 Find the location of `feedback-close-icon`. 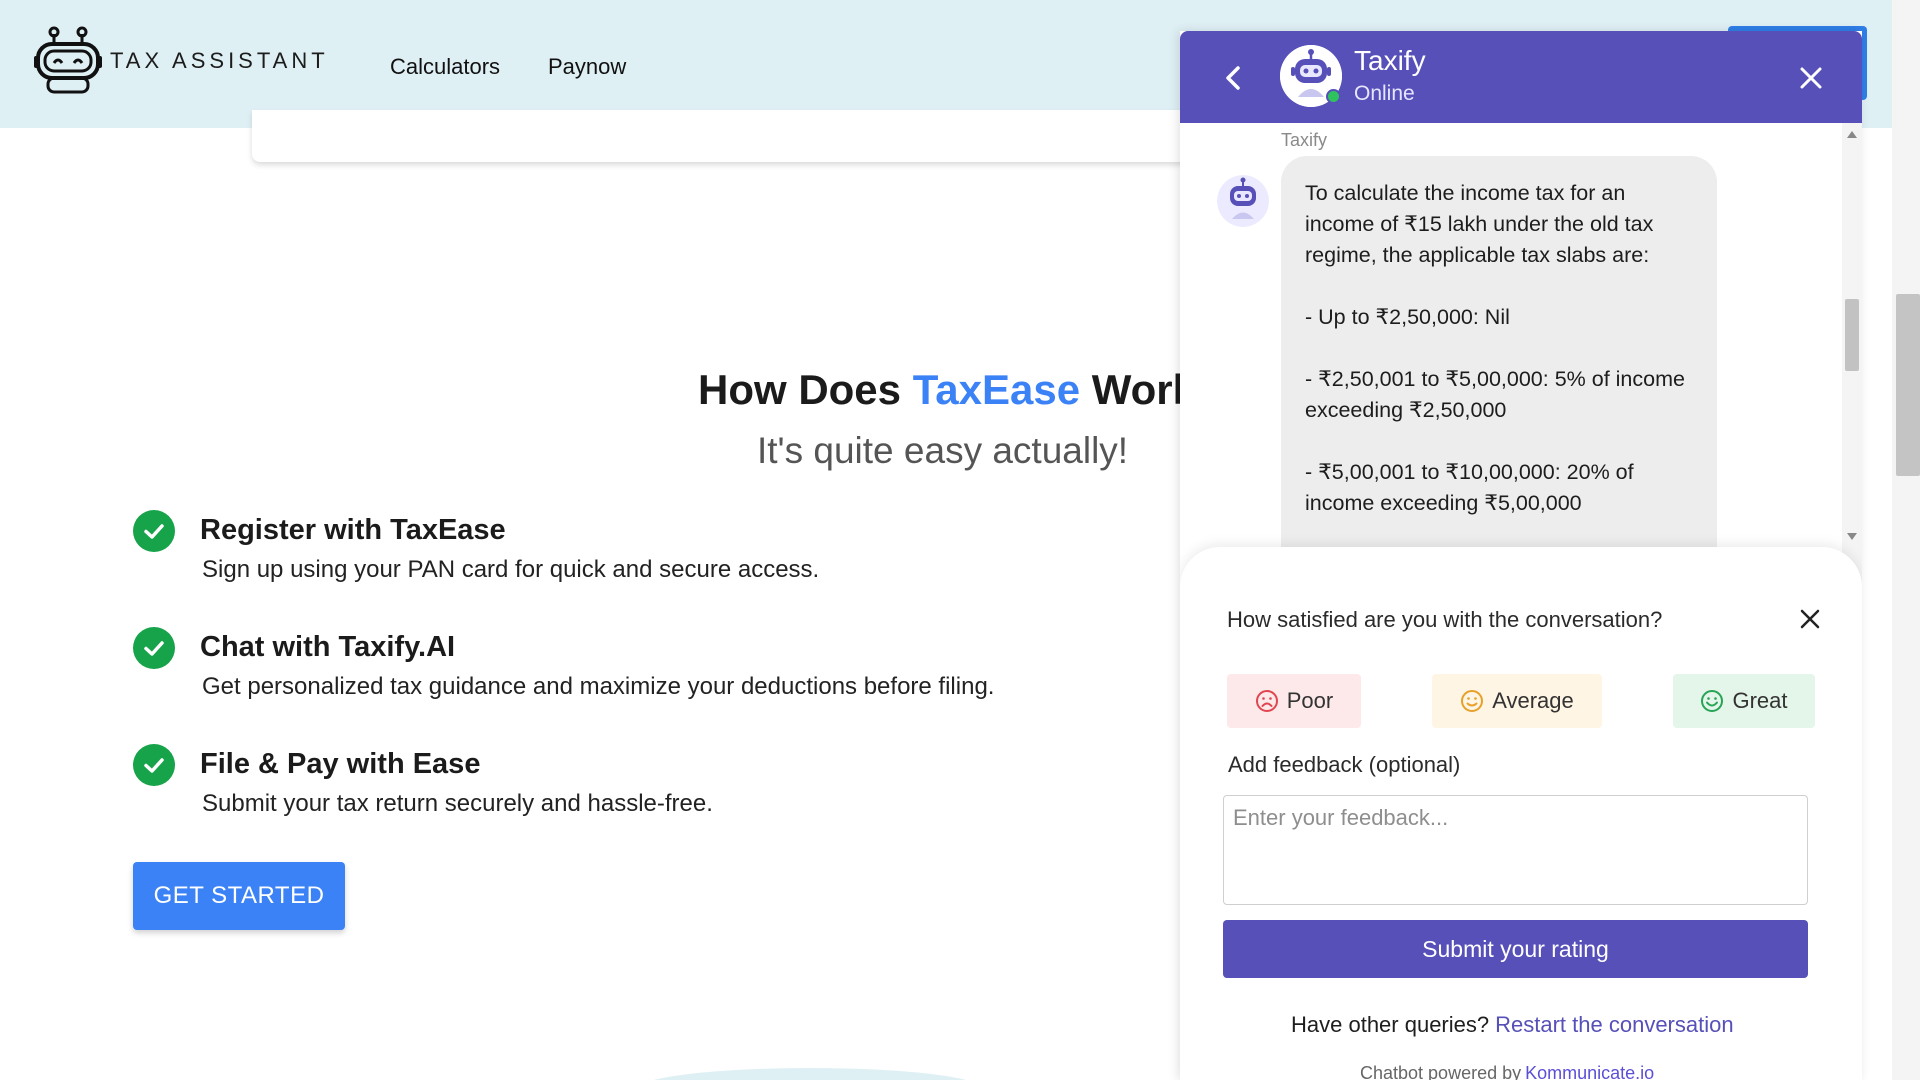

feedback-close-icon is located at coordinates (1810, 619).